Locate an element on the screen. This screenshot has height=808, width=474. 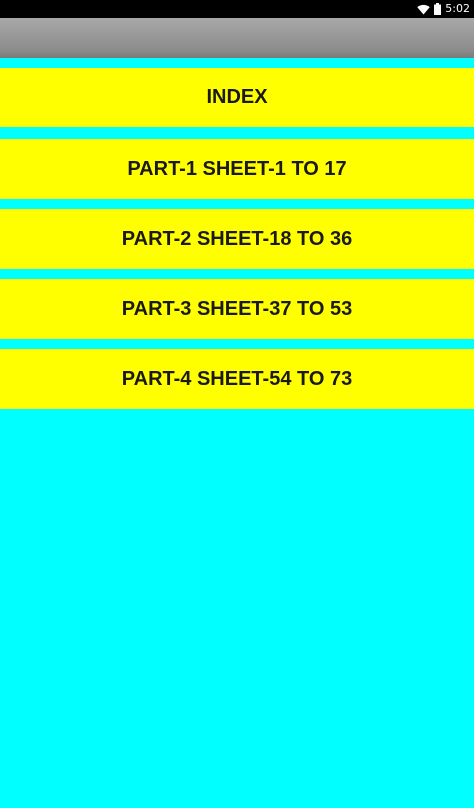
part-2-button: PART-2 SHEET-18 TO 36 is located at coordinates (237, 239).